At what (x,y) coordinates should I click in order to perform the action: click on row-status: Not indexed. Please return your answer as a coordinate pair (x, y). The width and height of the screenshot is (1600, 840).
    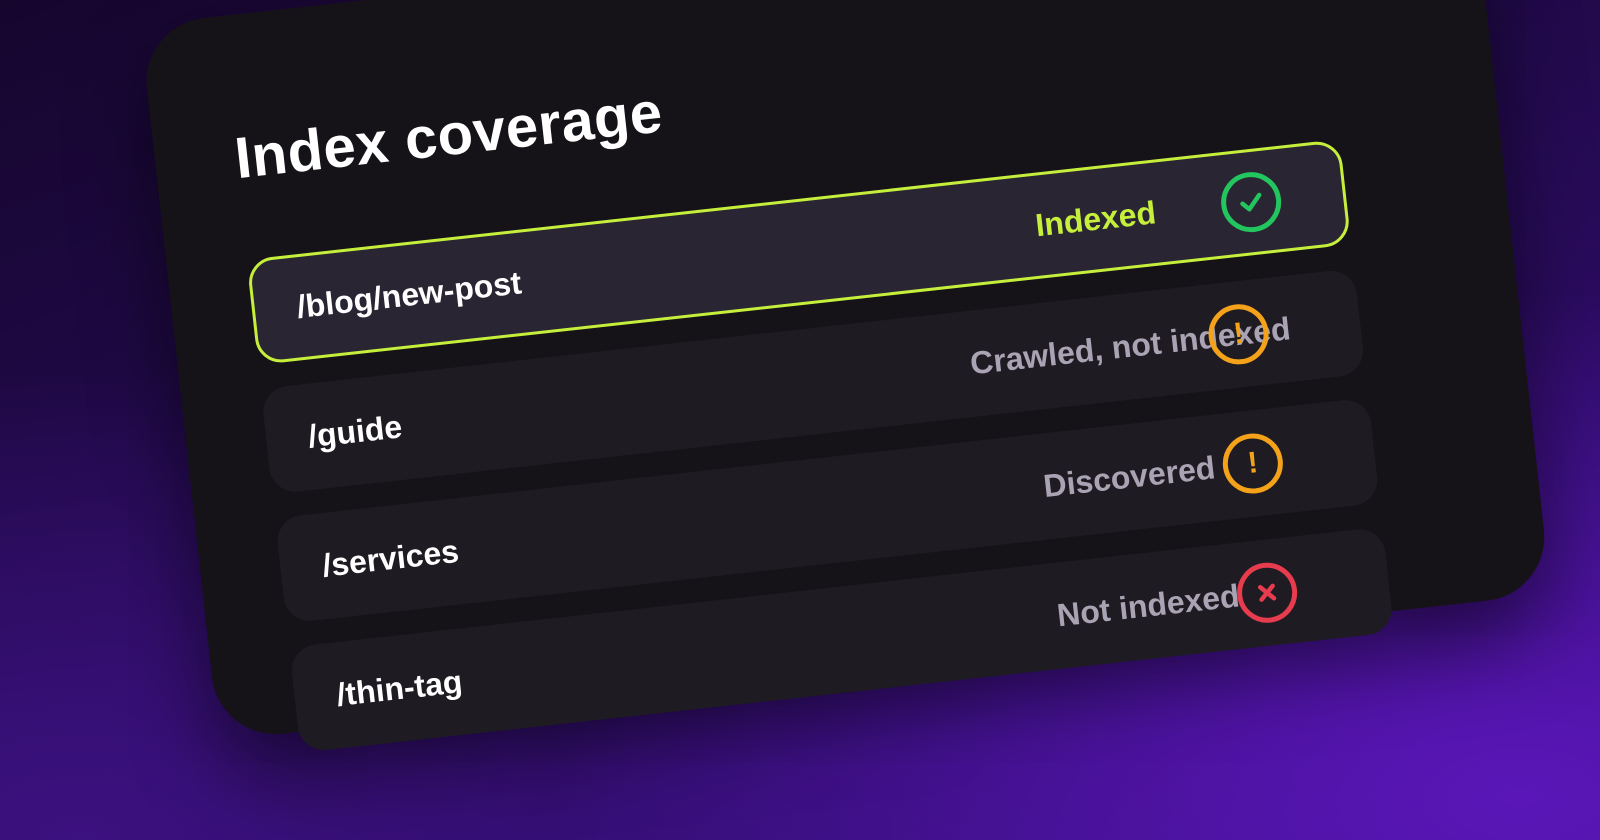
    Looking at the image, I should click on (1148, 605).